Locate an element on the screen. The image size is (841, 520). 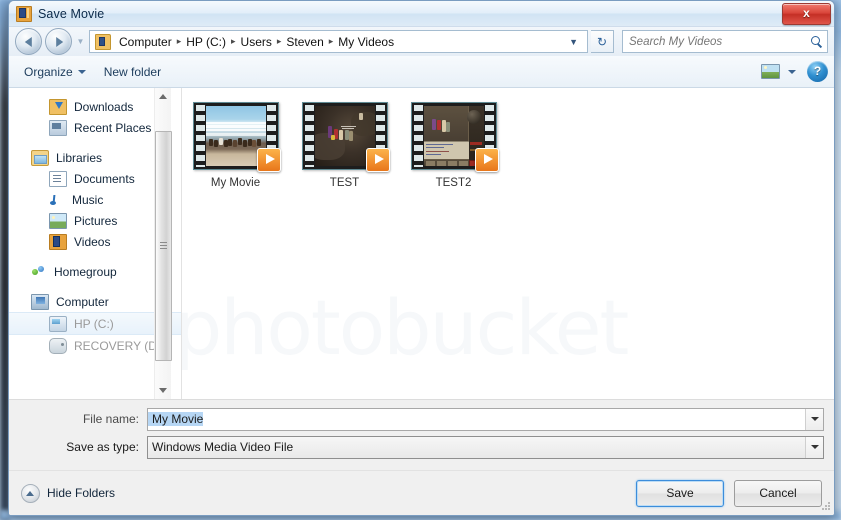
navigation-scrollbar is located at coordinates (163, 243).